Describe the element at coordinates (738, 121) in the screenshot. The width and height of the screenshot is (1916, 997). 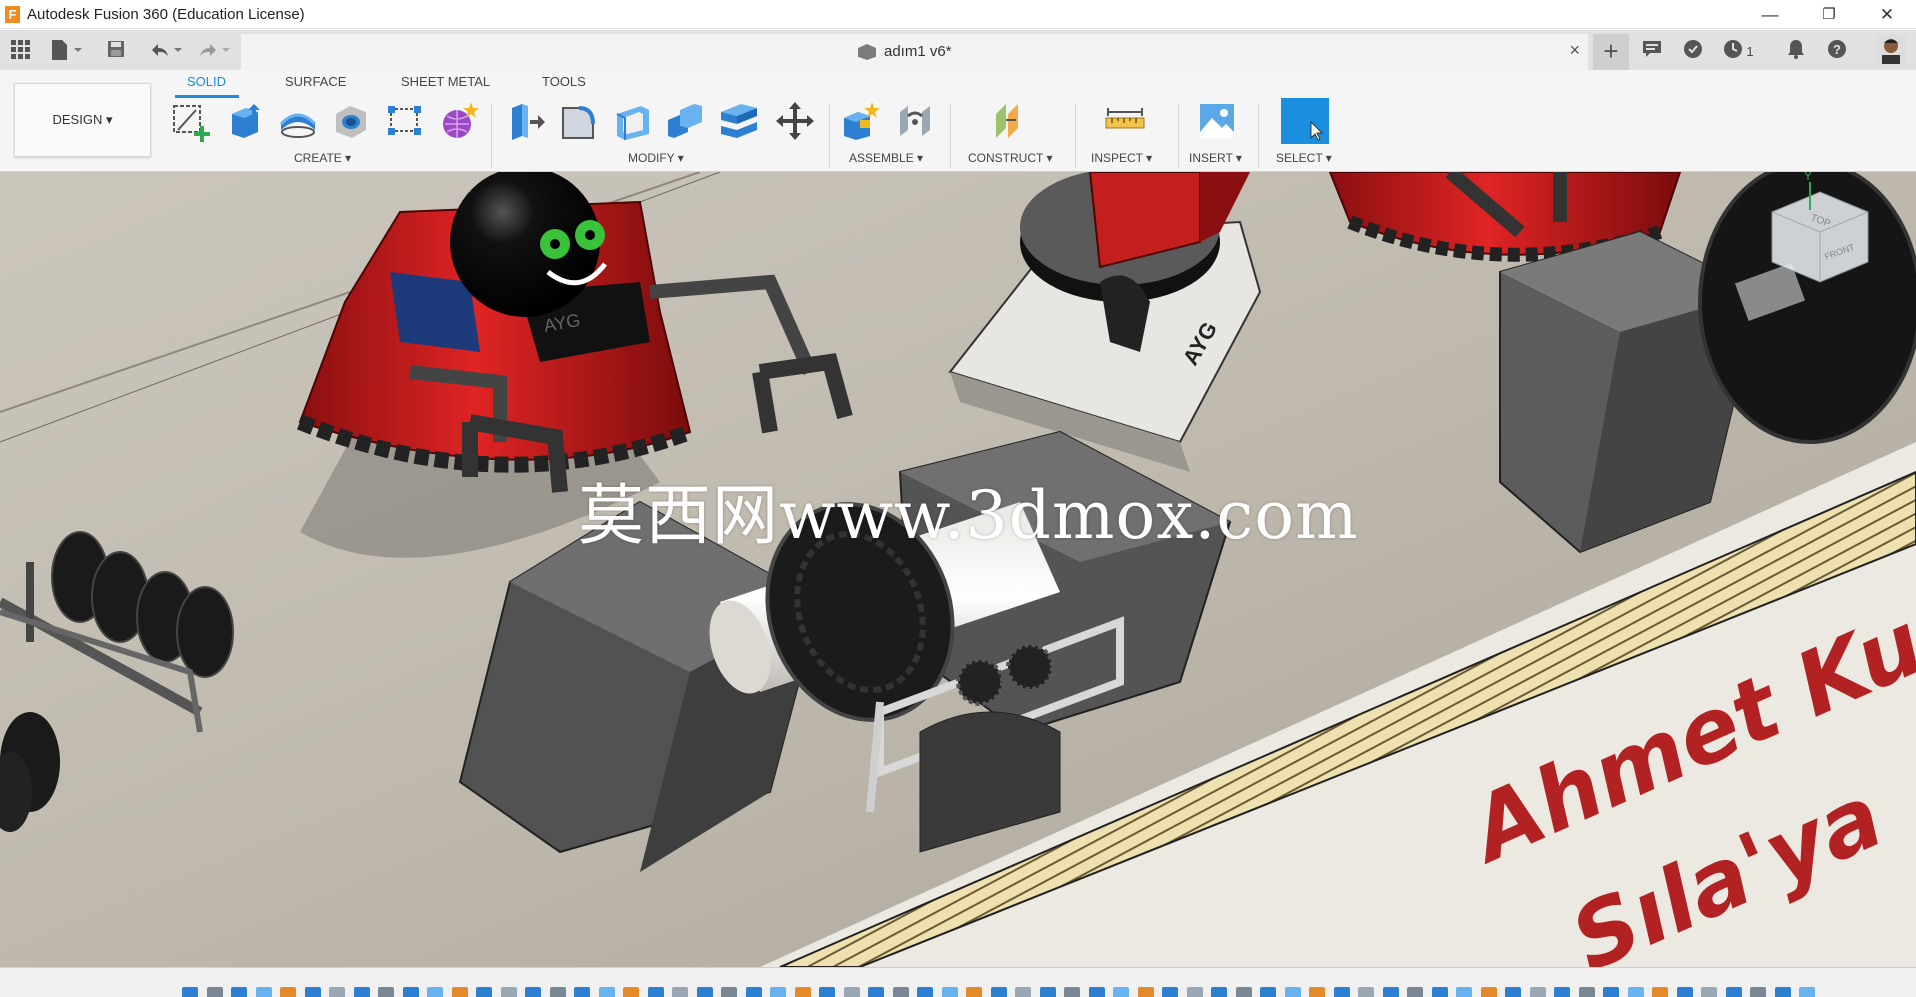
I see `offset-face-icon` at that location.